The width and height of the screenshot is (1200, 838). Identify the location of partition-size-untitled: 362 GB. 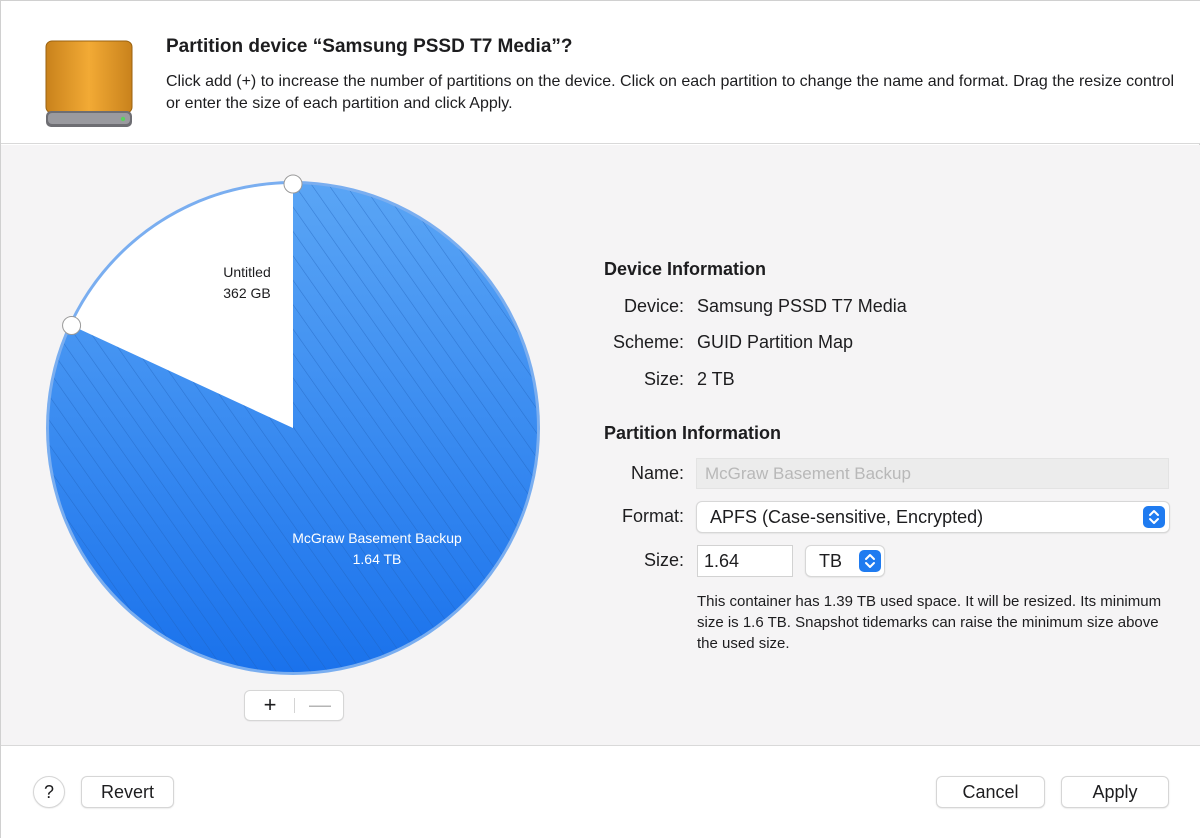
(247, 293).